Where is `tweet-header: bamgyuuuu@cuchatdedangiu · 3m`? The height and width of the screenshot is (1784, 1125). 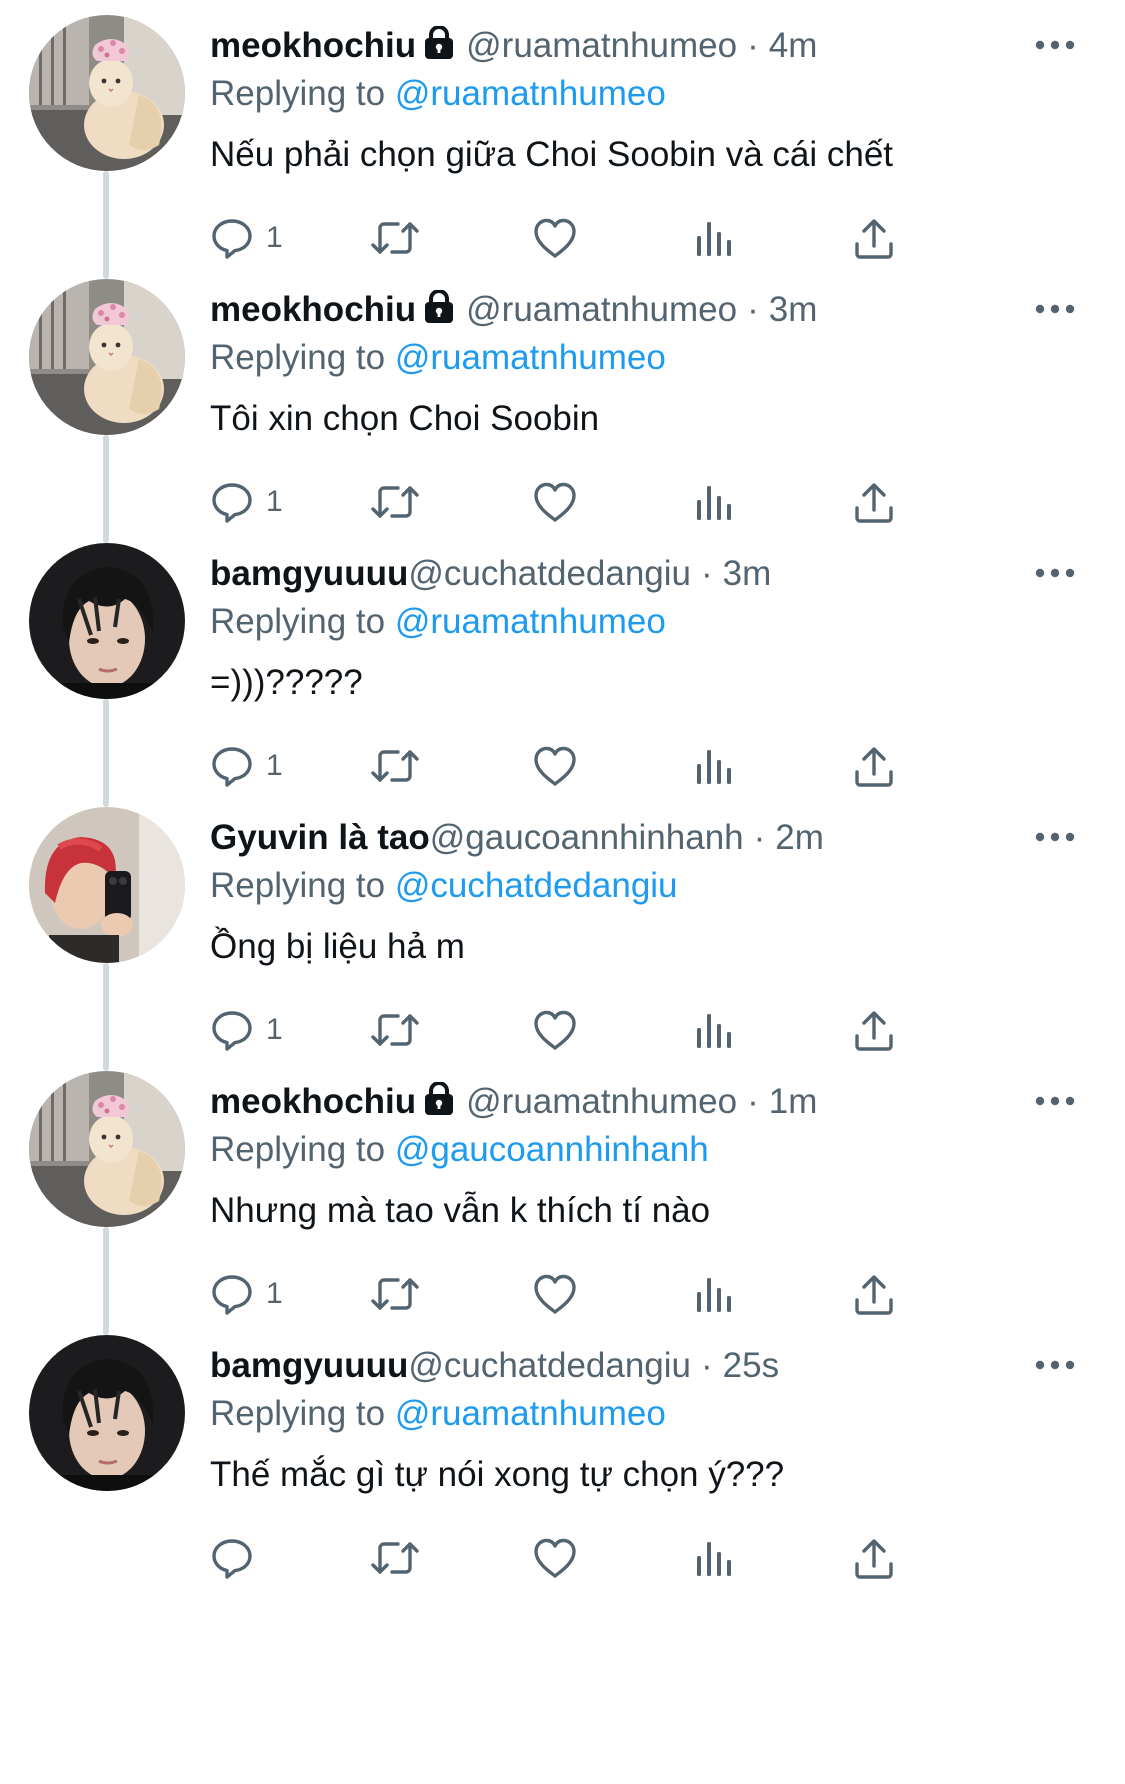
tweet-header: bamgyuuuu@cuchatdedangiu · 3m is located at coordinates (490, 574).